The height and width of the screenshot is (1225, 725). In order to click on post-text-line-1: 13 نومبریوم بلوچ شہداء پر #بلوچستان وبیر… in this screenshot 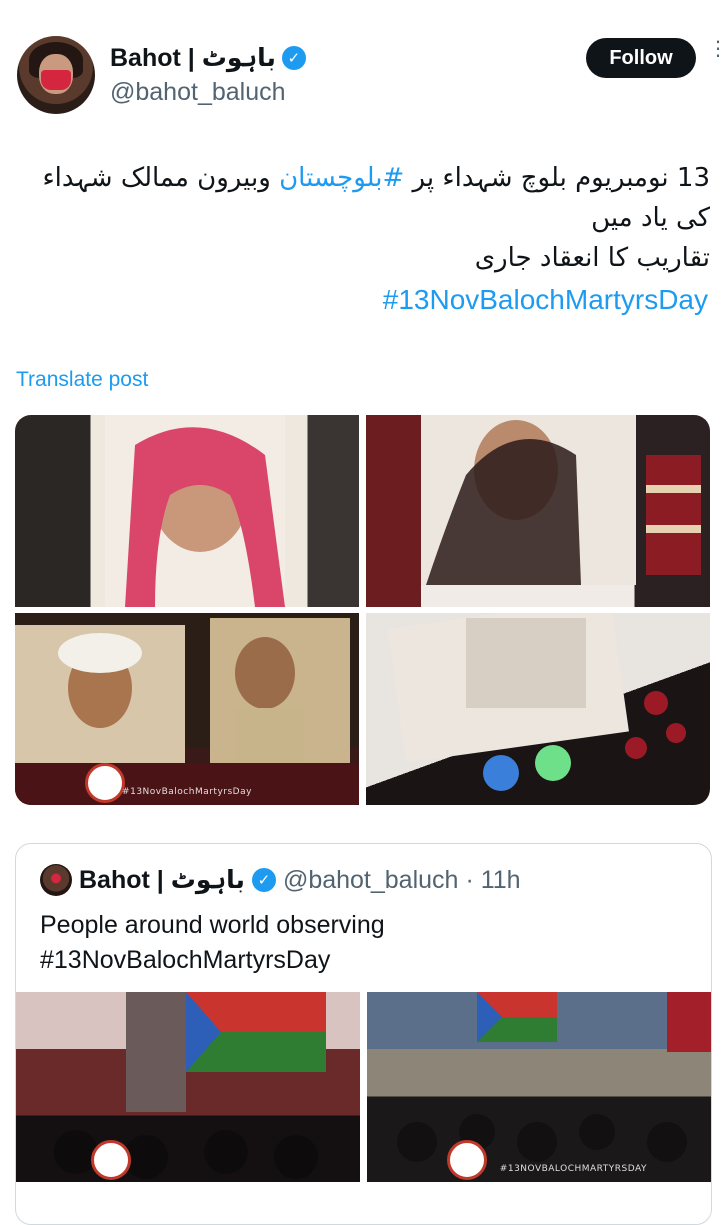, I will do `click(375, 198)`.